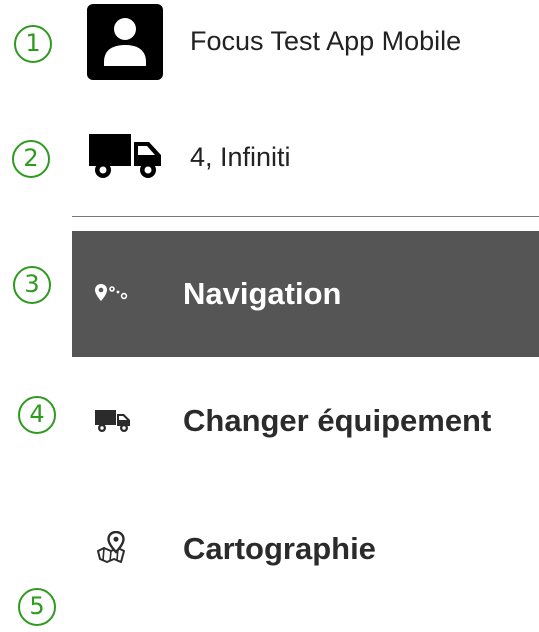  Describe the element at coordinates (326, 41) in the screenshot. I see `user-name: Focus Test App Mobile` at that location.